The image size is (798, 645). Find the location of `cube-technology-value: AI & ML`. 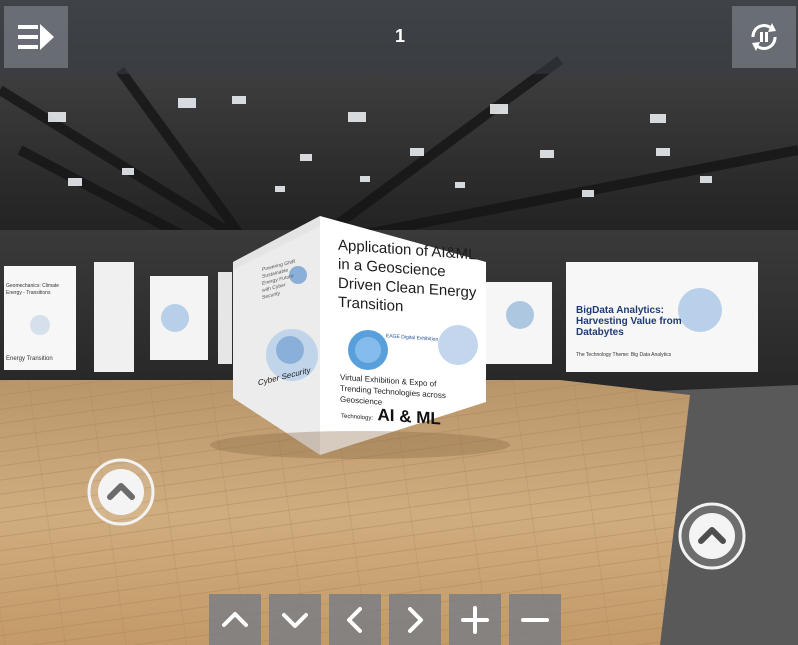

cube-technology-value: AI & ML is located at coordinates (409, 417).